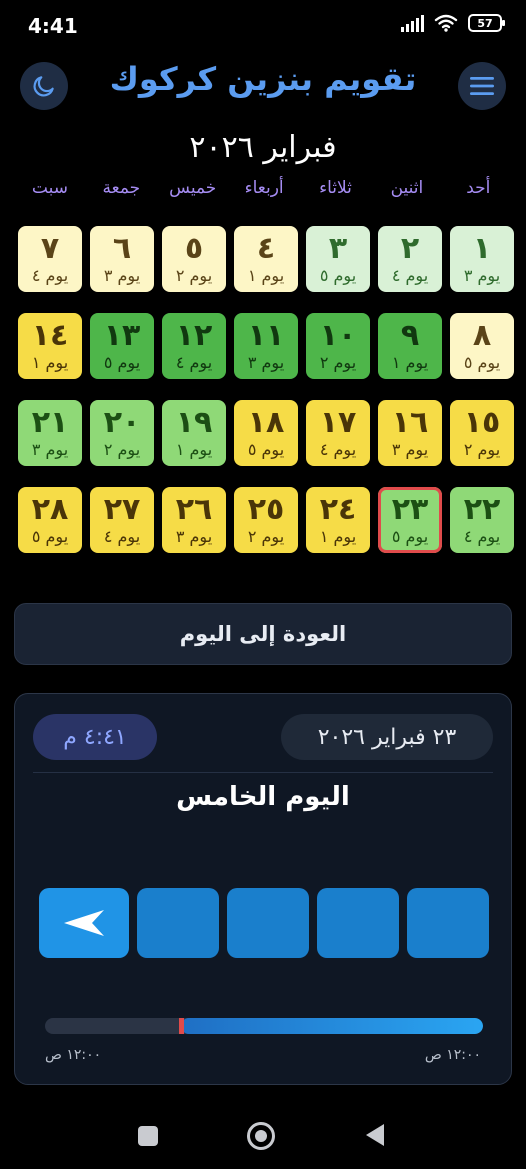  Describe the element at coordinates (482, 433) in the screenshot. I see `calendar-day: ١٥ يوم ٢` at that location.